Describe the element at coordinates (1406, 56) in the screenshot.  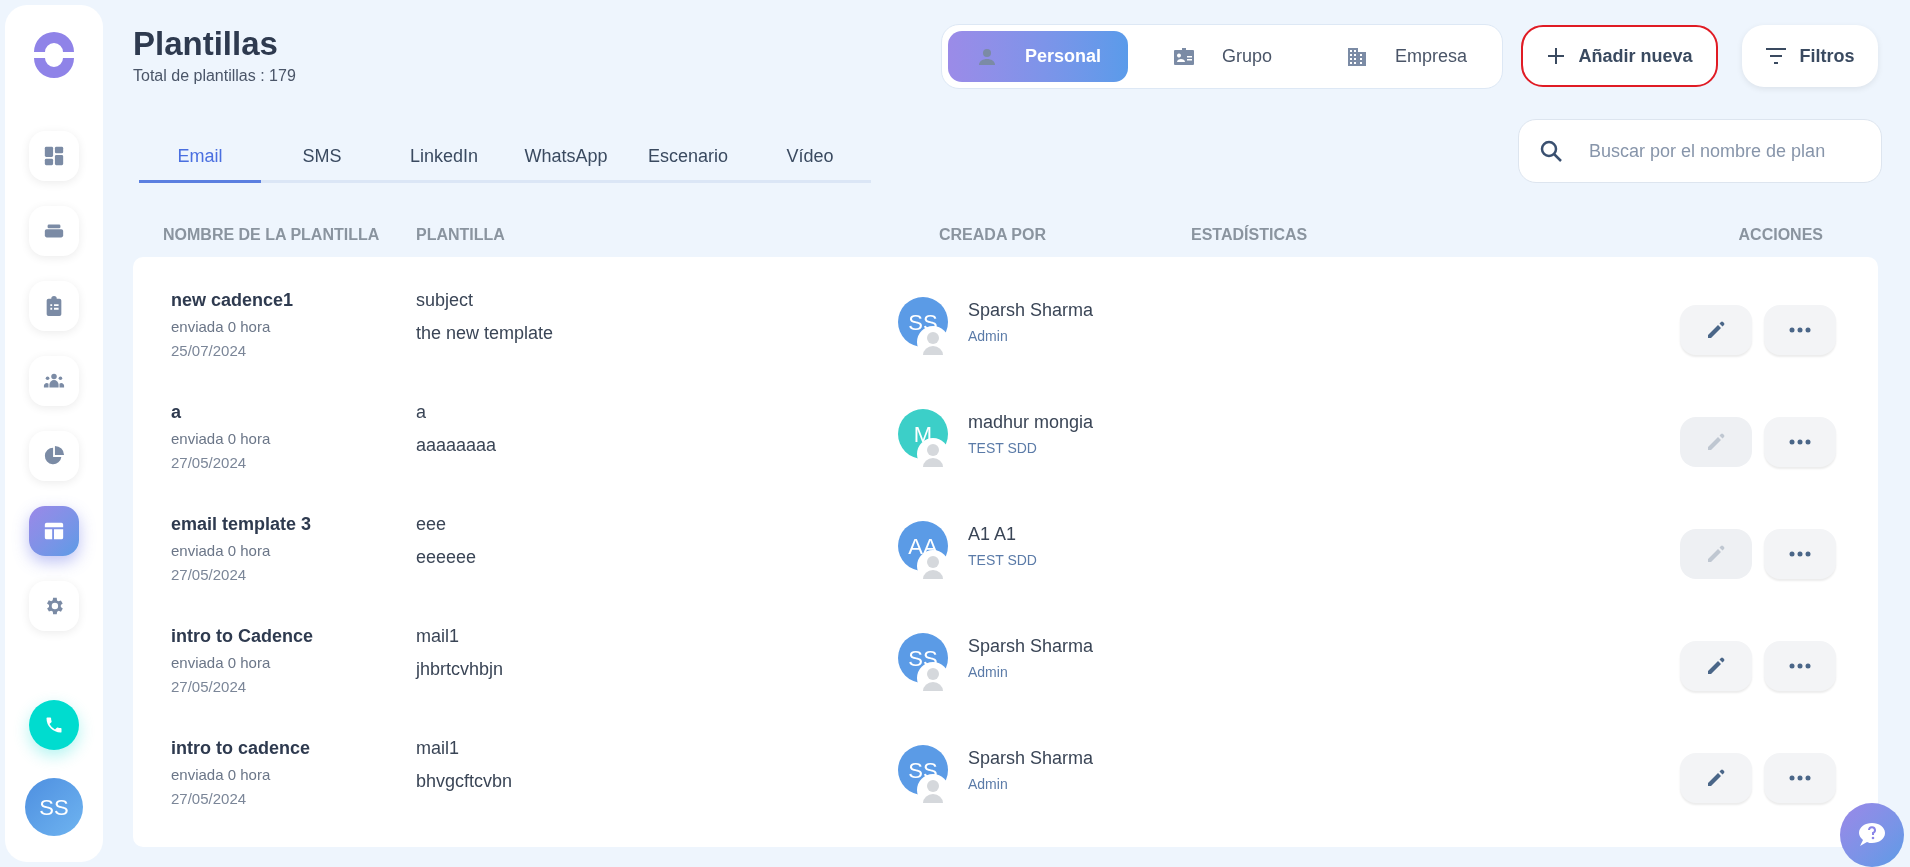
I see `scope-tab: Empresa` at that location.